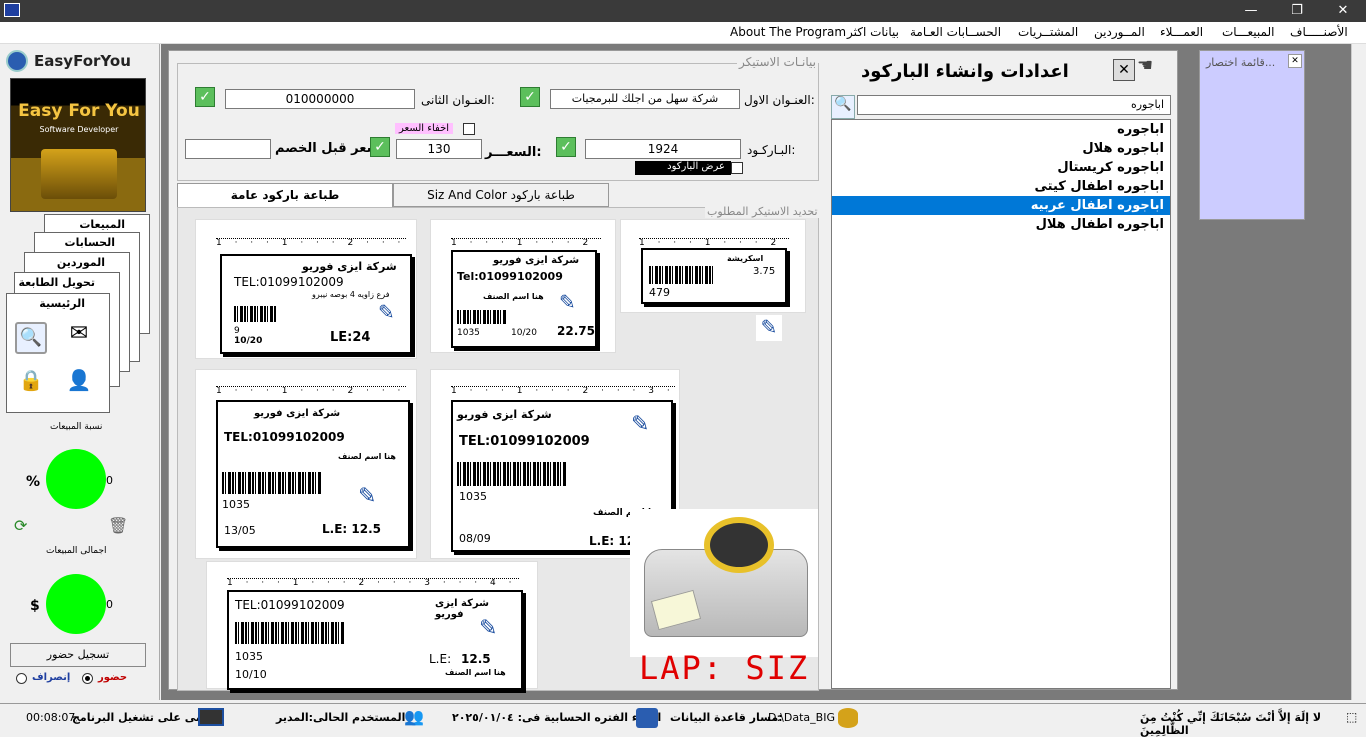 The image size is (1366, 737). Describe the element at coordinates (1358, 372) in the screenshot. I see `scrollbar` at that location.